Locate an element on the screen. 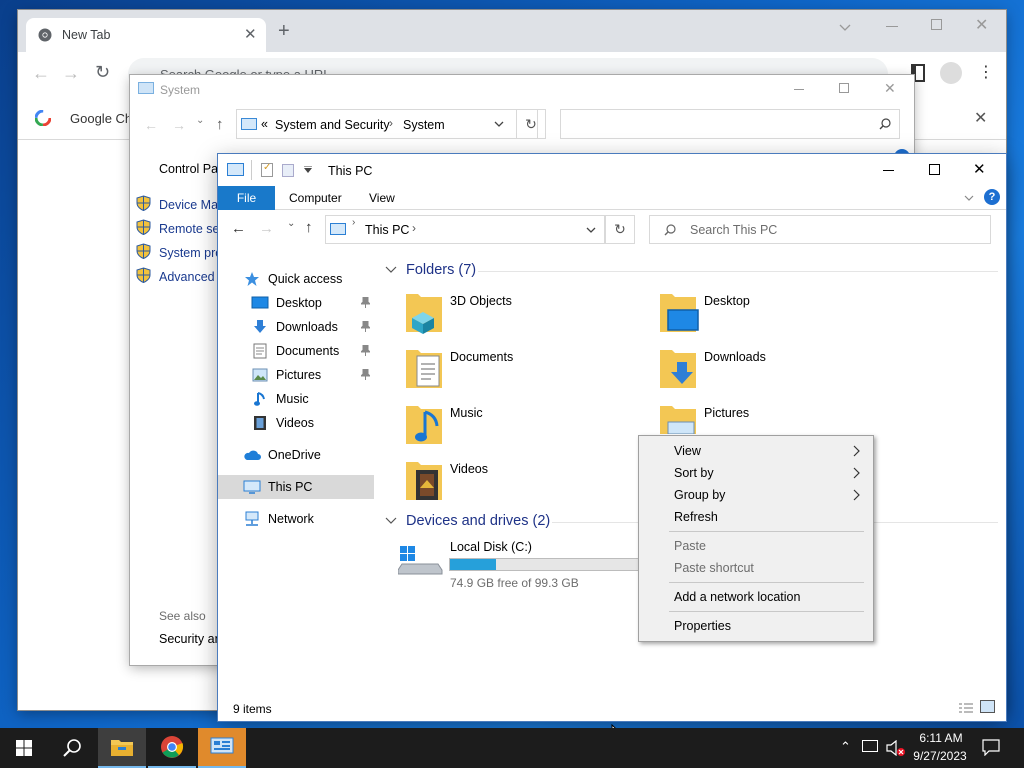 This screenshot has width=1024, height=768. folder-documents: Documents is located at coordinates (514, 372).